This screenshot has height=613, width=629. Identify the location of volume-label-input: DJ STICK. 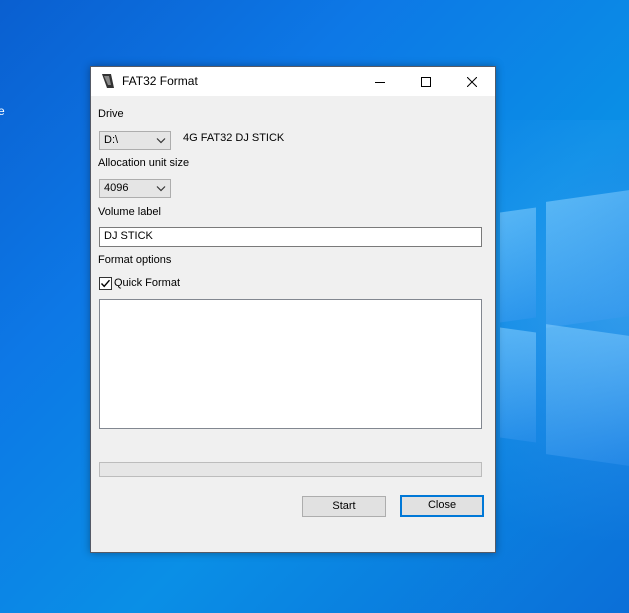
(290, 237).